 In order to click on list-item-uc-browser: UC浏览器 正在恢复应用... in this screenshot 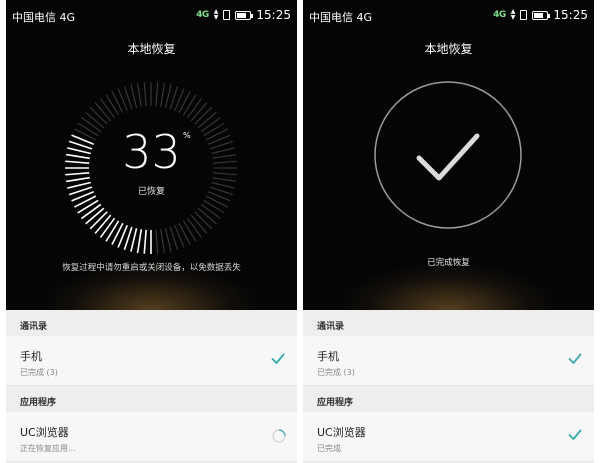, I will do `click(151, 437)`.